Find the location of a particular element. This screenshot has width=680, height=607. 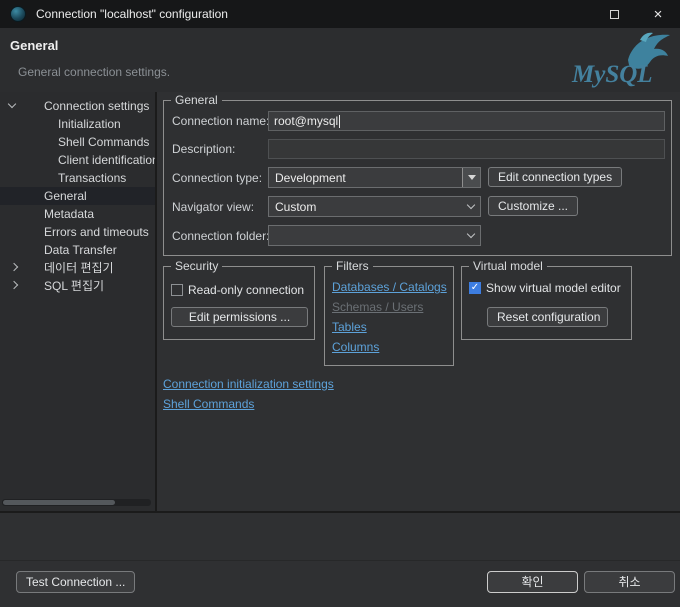

connection-initialization-settings-link: Connection initialization settings is located at coordinates (248, 384).